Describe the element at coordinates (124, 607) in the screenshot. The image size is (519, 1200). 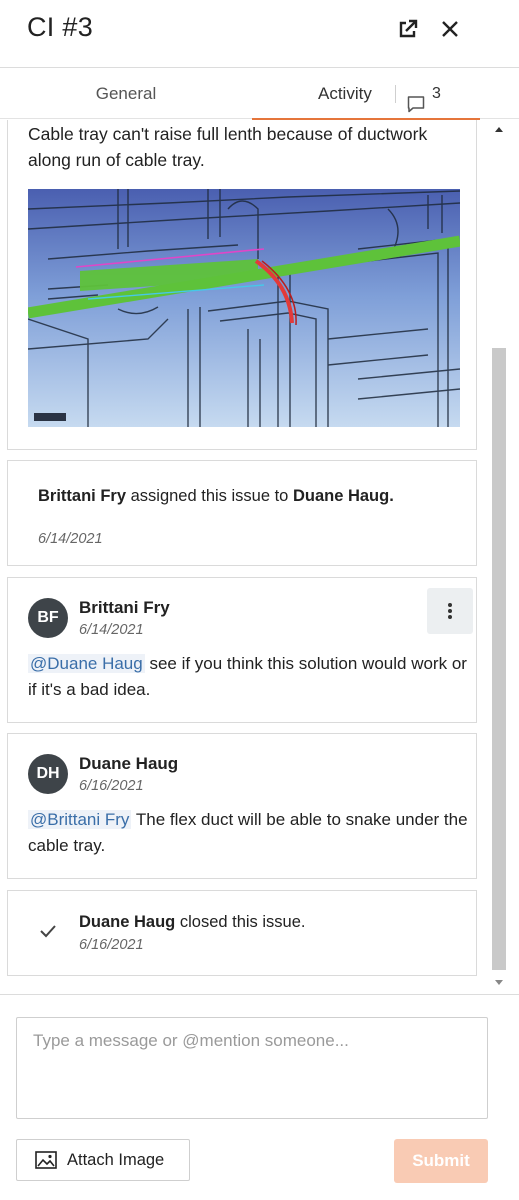
I see `comment-author: Brittani Fry` at that location.